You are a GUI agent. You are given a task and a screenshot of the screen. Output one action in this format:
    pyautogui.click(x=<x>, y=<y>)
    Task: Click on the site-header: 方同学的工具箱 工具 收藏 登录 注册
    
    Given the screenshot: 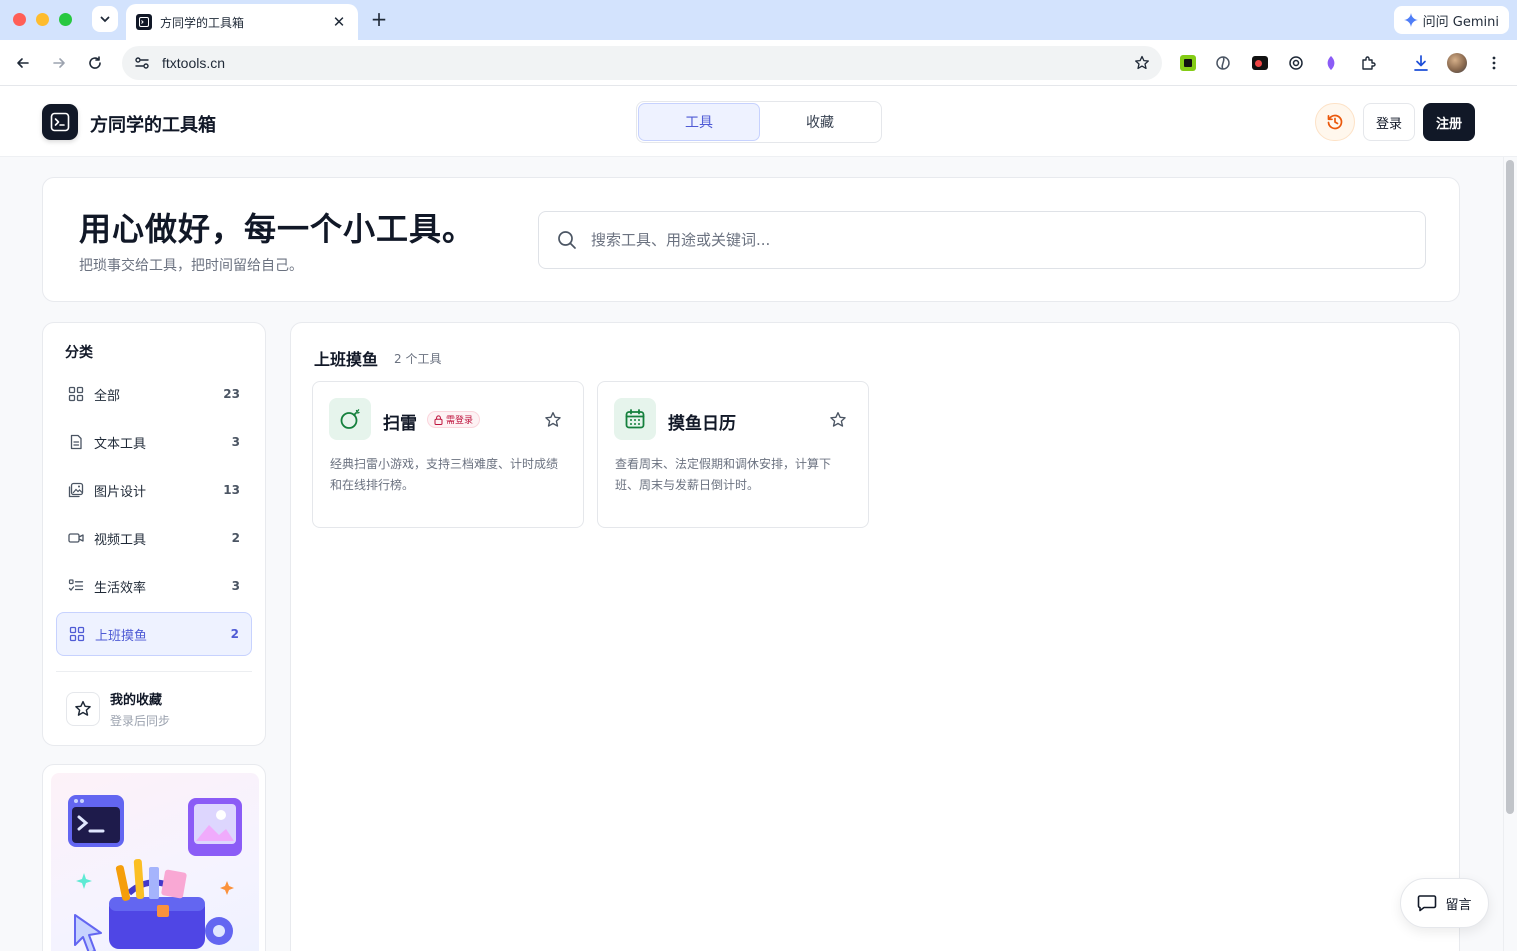 What is the action you would take?
    pyautogui.click(x=758, y=122)
    